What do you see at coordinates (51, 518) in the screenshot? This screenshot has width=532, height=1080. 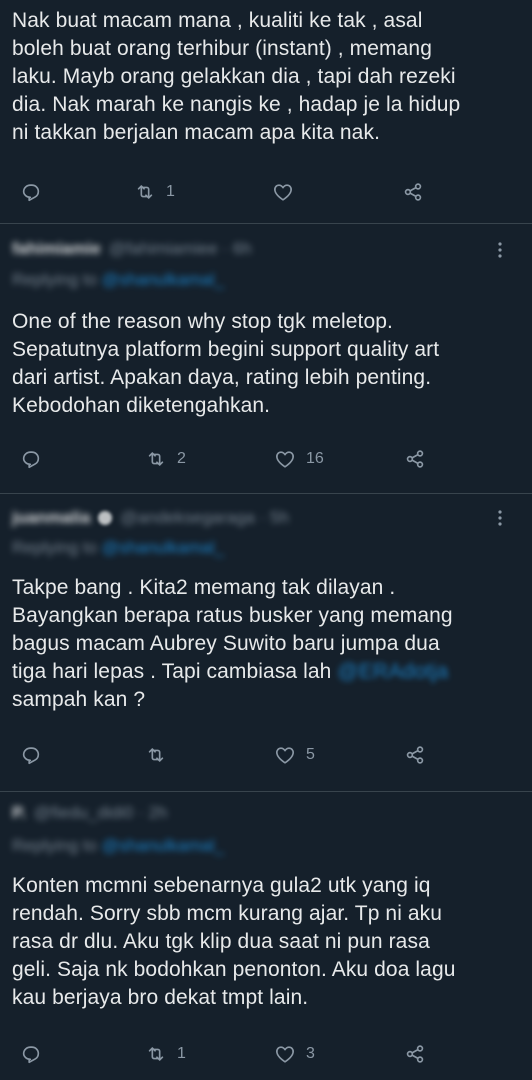 I see `display-name: juanmalia` at bounding box center [51, 518].